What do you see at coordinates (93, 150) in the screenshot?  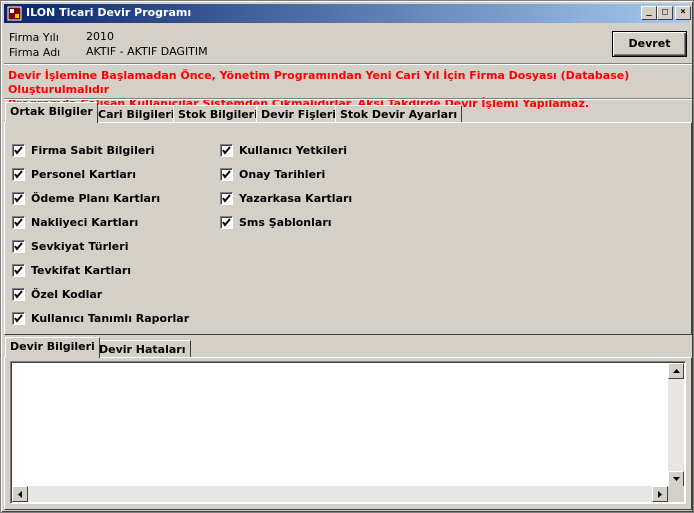 I see `checkbox-label: Firma Sabit Bilgileri` at bounding box center [93, 150].